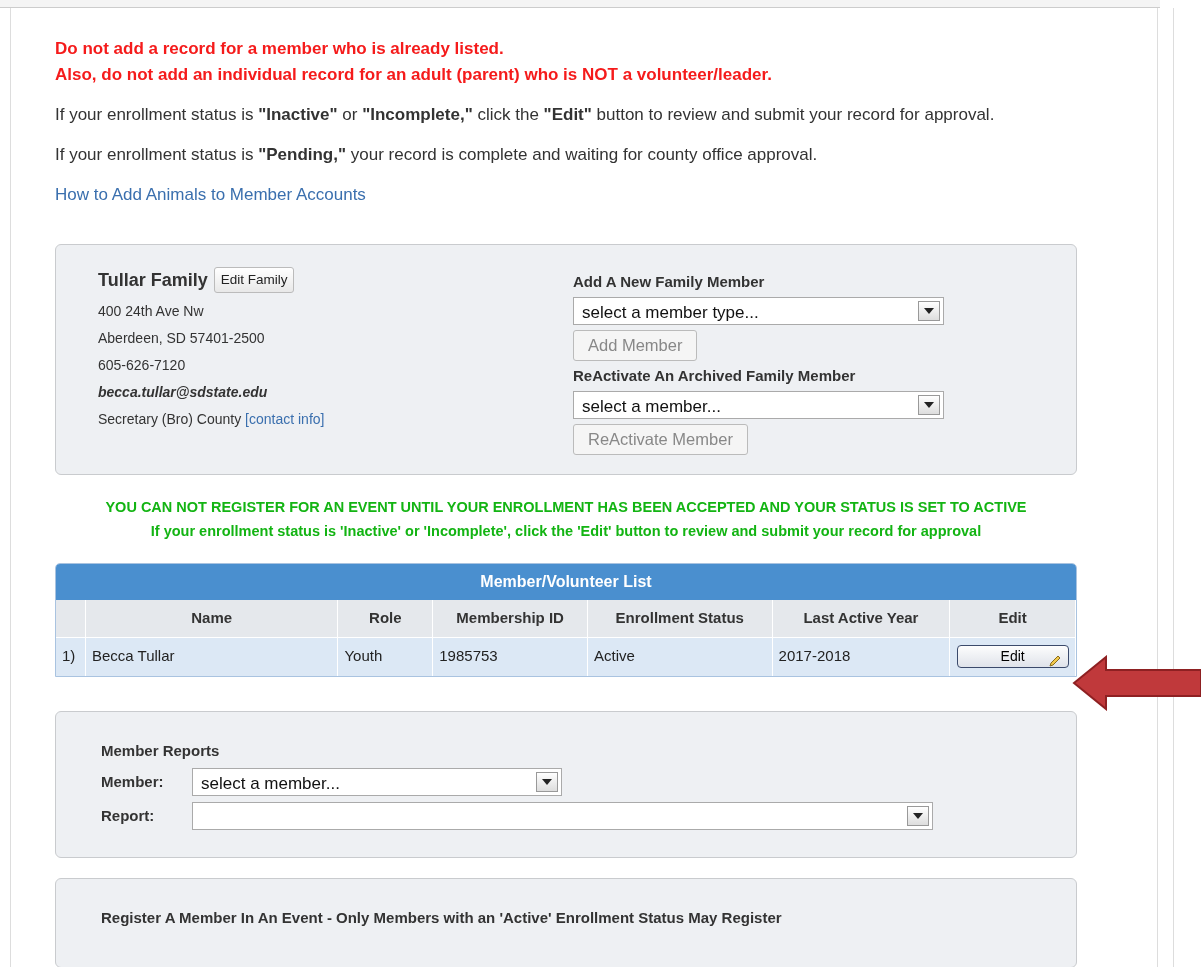 The height and width of the screenshot is (967, 1201). What do you see at coordinates (680, 656) in the screenshot?
I see `table-cell: Active` at bounding box center [680, 656].